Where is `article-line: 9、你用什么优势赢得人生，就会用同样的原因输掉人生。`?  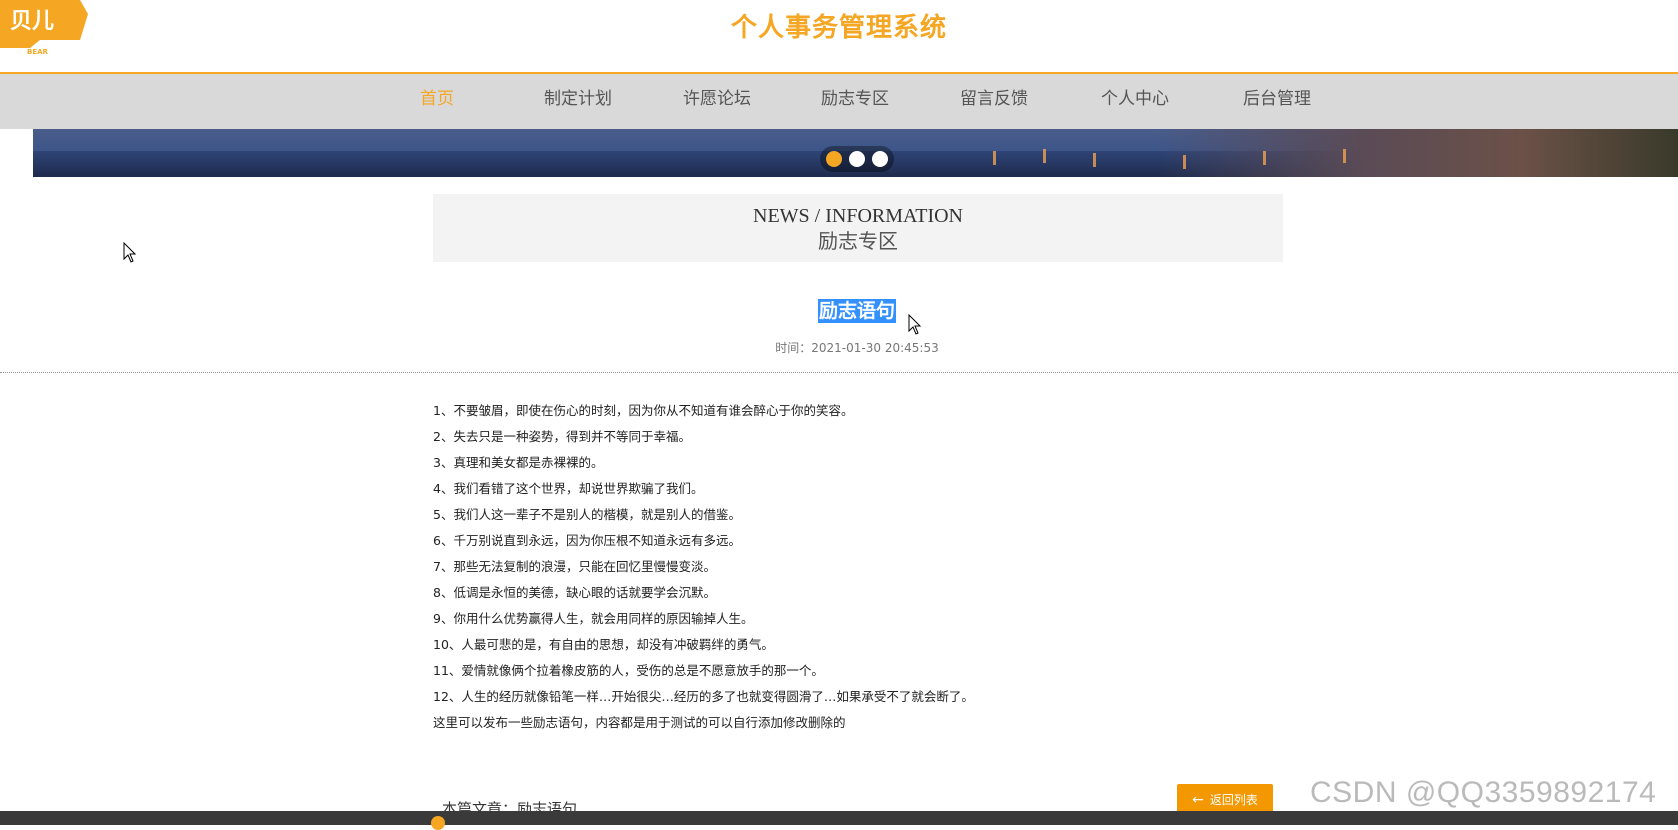 article-line: 9、你用什么优势赢得人生，就会用同样的原因输掉人生。 is located at coordinates (593, 618).